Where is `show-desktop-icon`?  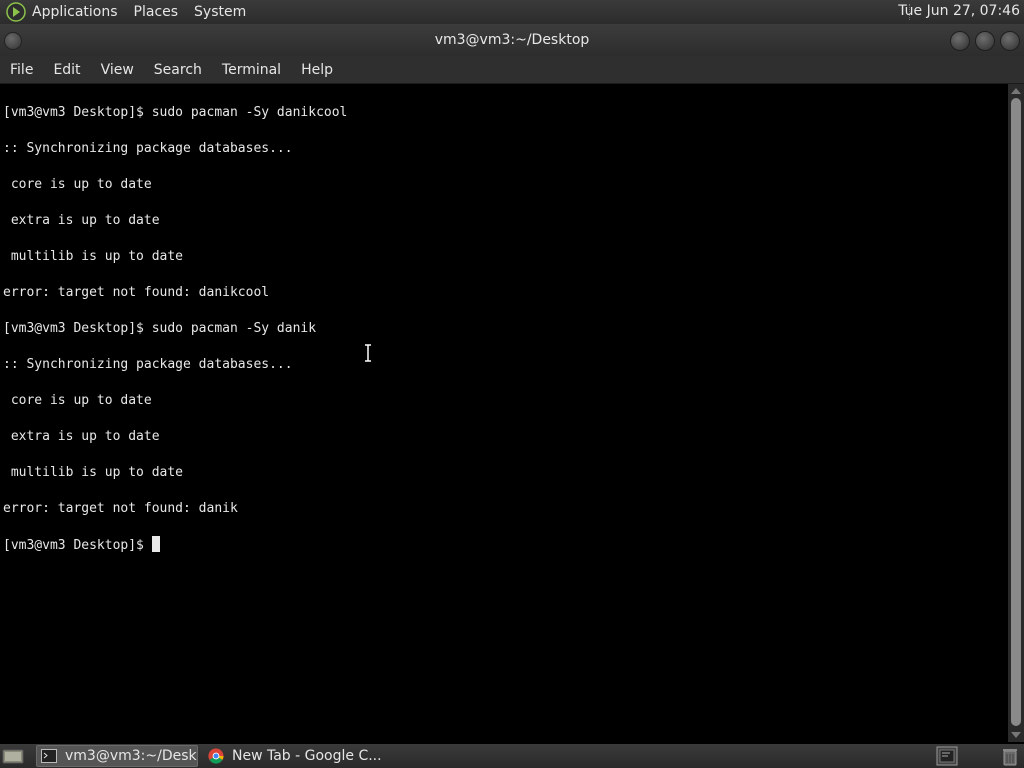 show-desktop-icon is located at coordinates (13, 756).